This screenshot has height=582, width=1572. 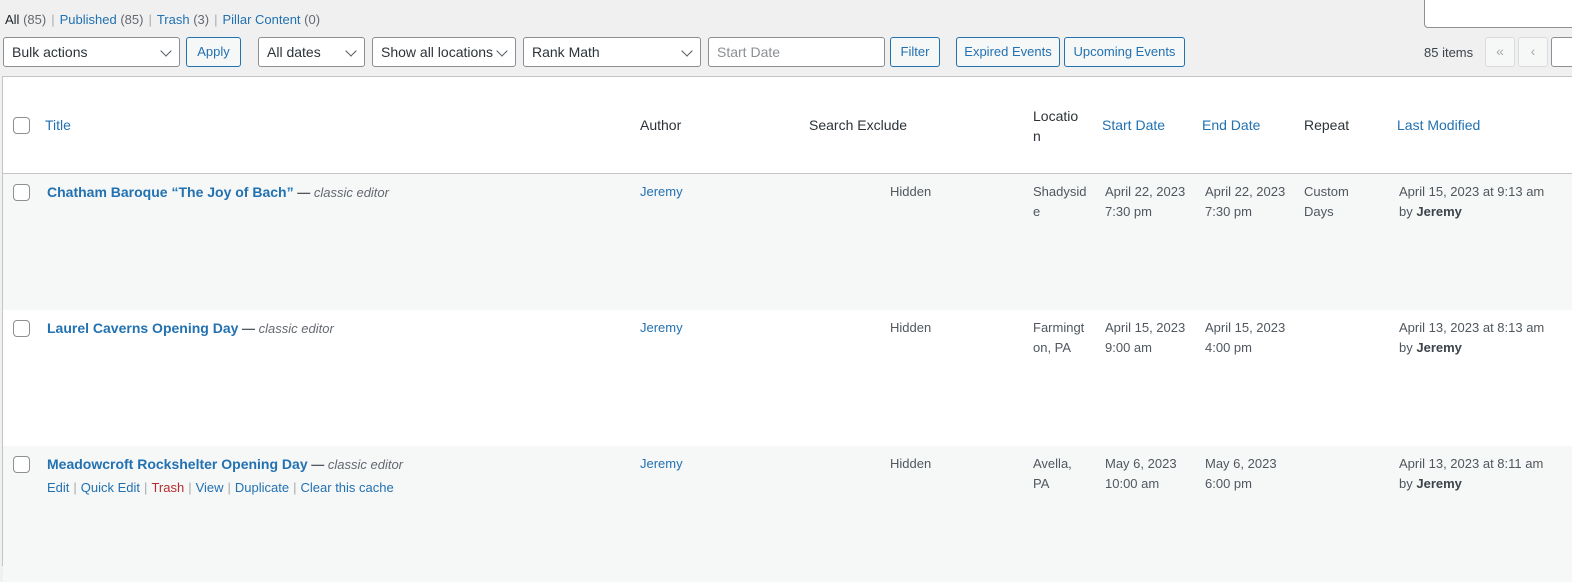 What do you see at coordinates (347, 487) in the screenshot?
I see `clear-cache-link: Clear this cache` at bounding box center [347, 487].